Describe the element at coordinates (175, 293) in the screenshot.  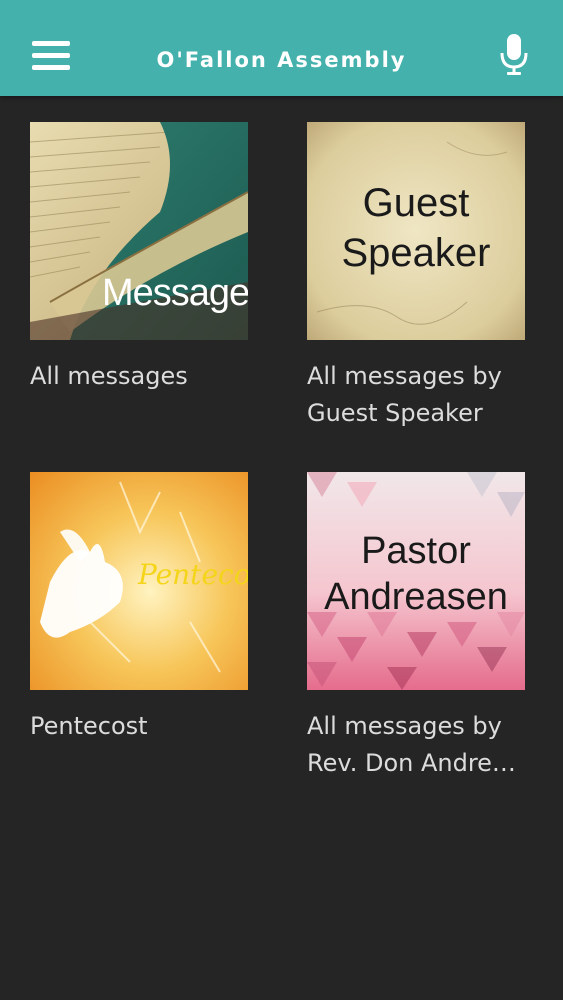
I see `thumbnail-label: Message` at that location.